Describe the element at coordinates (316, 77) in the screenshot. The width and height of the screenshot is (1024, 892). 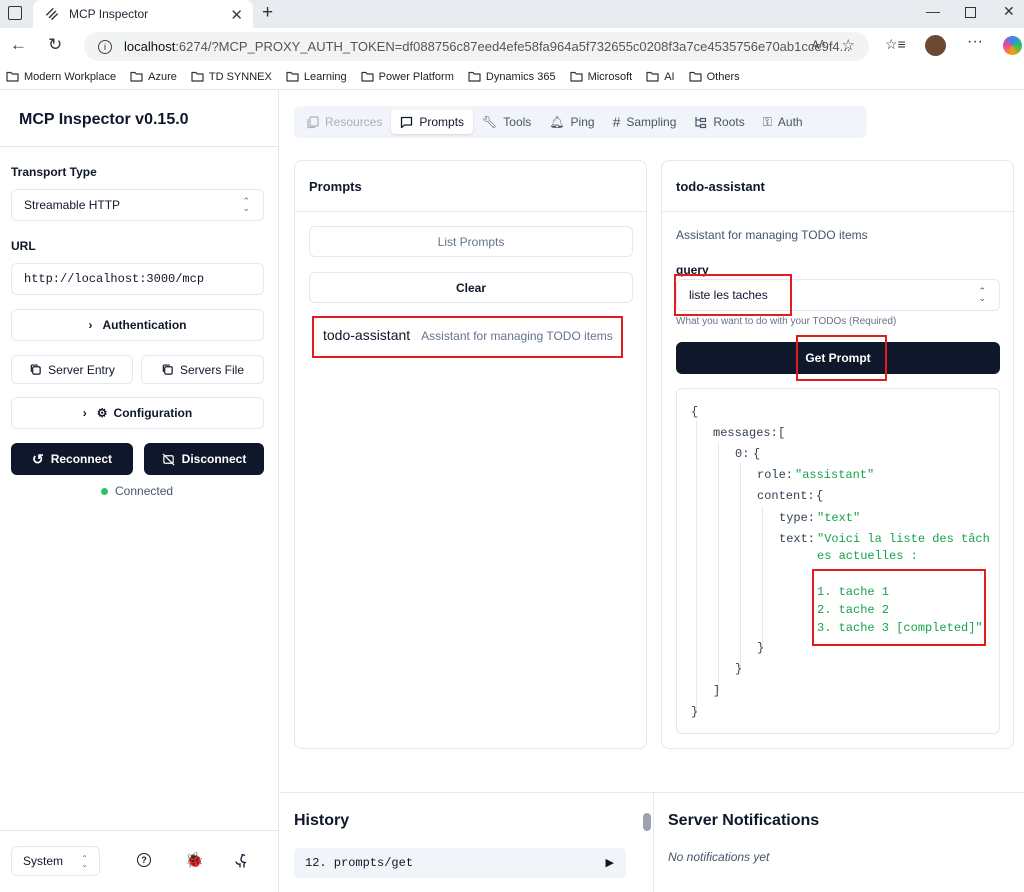
I see `favorite-folder: Learning` at that location.